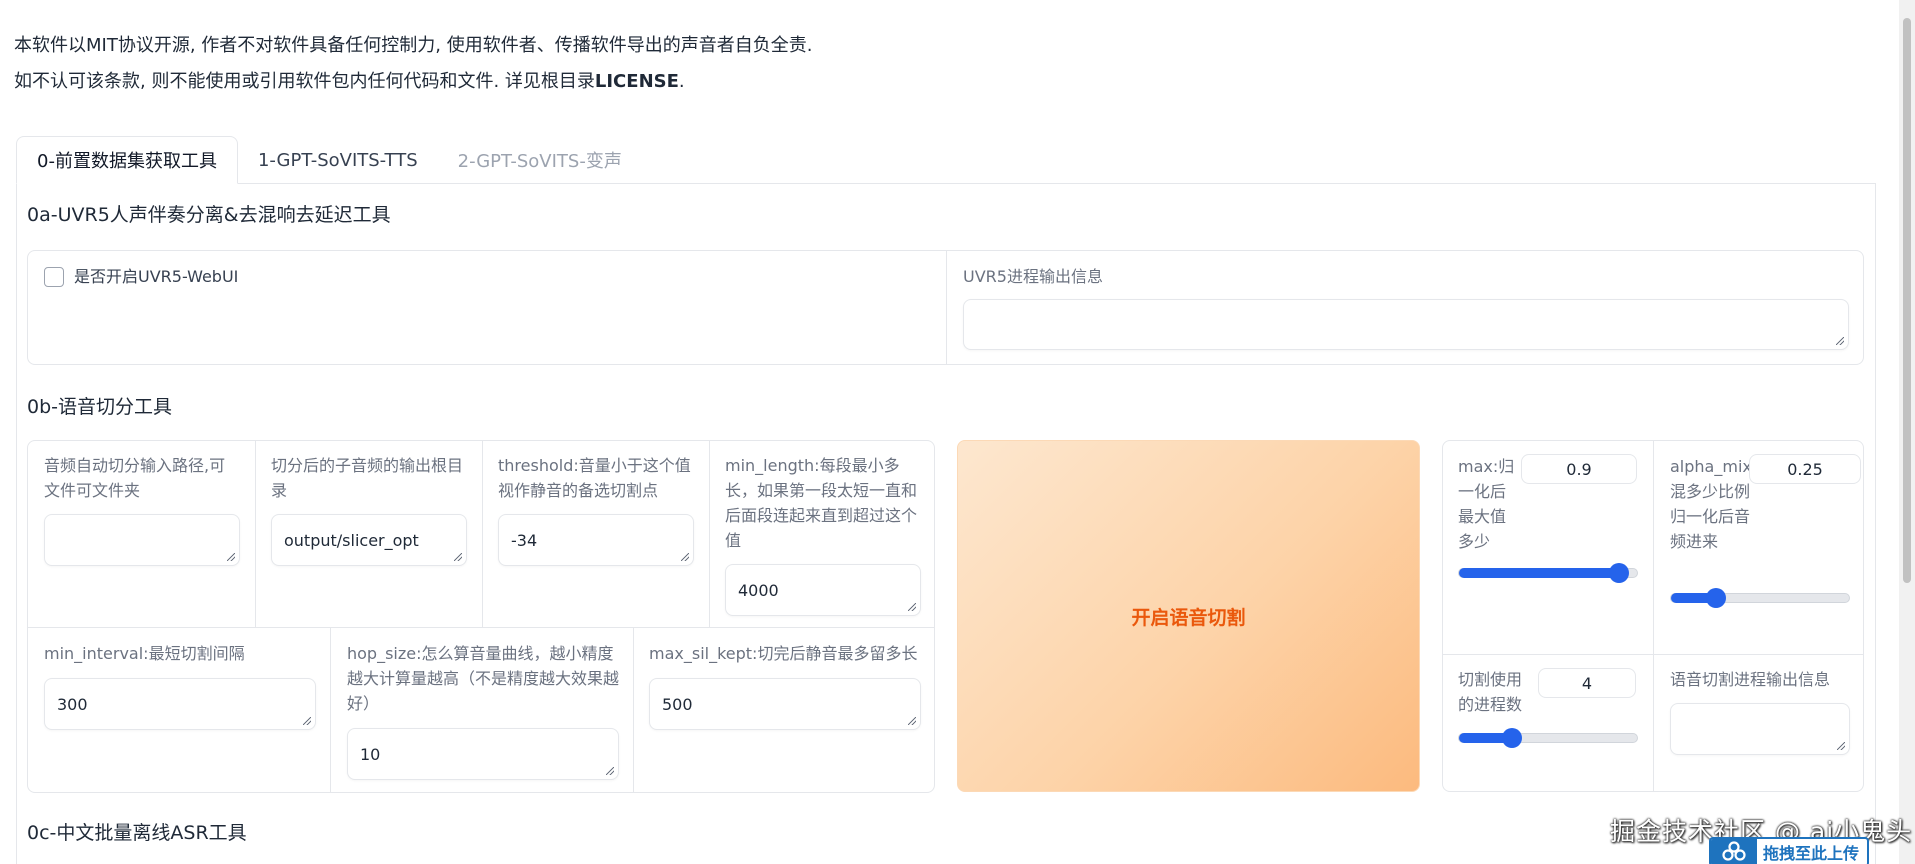  Describe the element at coordinates (135, 478) in the screenshot. I see `input-path-label: 音频自动切分输入路径,可文件可文件夹` at that location.